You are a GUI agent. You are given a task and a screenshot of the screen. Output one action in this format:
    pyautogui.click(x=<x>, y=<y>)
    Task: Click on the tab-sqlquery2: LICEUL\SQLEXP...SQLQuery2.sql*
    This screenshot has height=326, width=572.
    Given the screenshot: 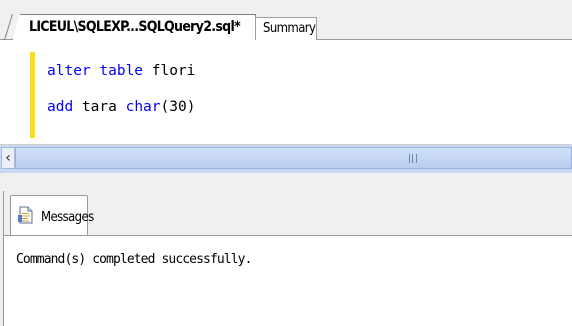 What is the action you would take?
    pyautogui.click(x=134, y=27)
    